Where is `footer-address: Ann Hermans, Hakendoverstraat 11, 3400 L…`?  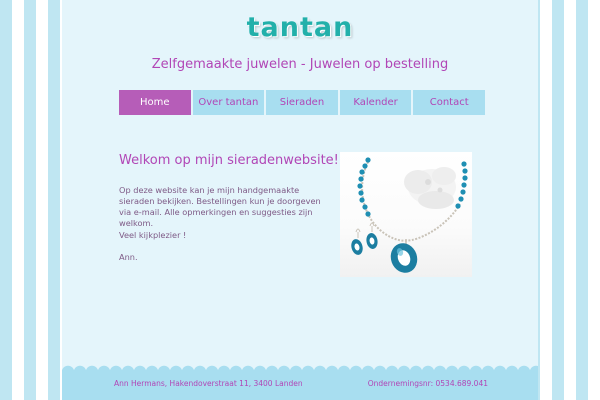 footer-address: Ann Hermans, Hakendoverstraat 11, 3400 L… is located at coordinates (208, 383).